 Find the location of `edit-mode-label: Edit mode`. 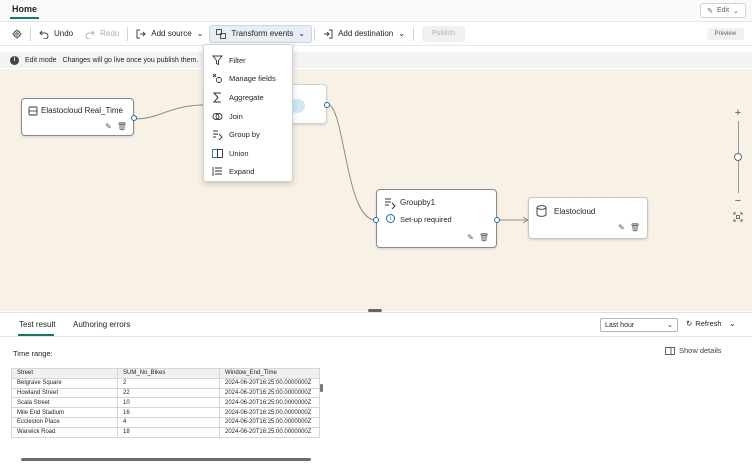

edit-mode-label: Edit mode is located at coordinates (41, 60).